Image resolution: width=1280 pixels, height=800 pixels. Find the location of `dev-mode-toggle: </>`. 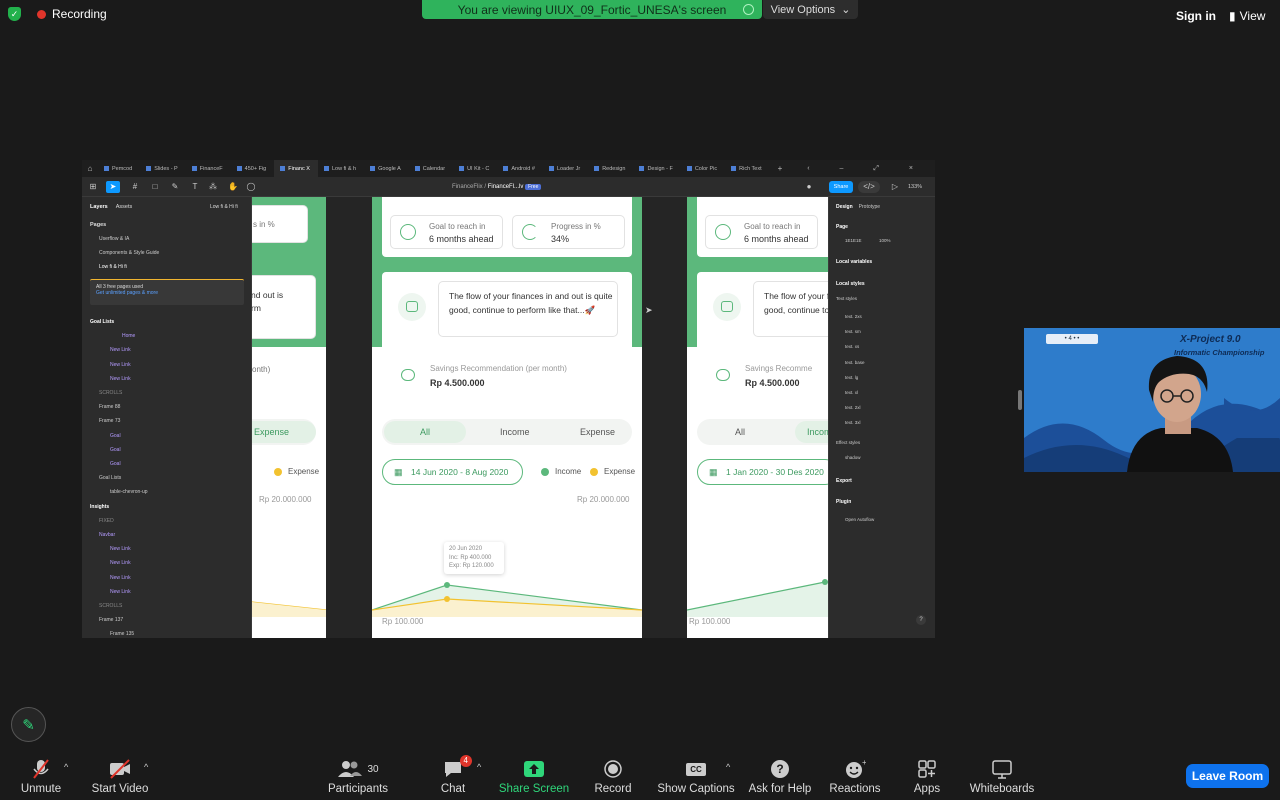

dev-mode-toggle: </> is located at coordinates (869, 187).